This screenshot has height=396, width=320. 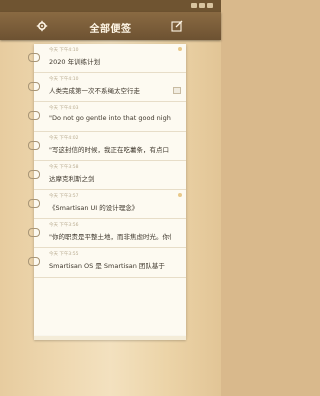 I want to click on note-time: 今天 下午3:58, so click(x=64, y=167).